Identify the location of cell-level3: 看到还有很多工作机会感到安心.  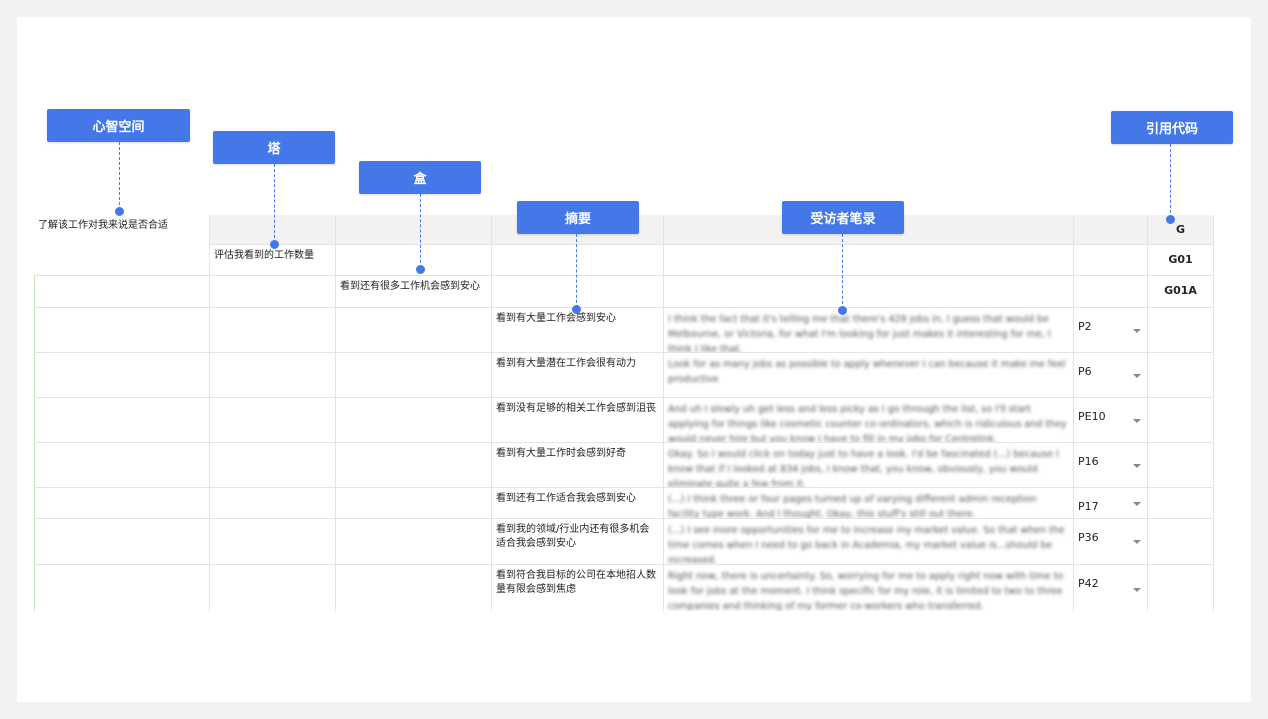
(414, 292).